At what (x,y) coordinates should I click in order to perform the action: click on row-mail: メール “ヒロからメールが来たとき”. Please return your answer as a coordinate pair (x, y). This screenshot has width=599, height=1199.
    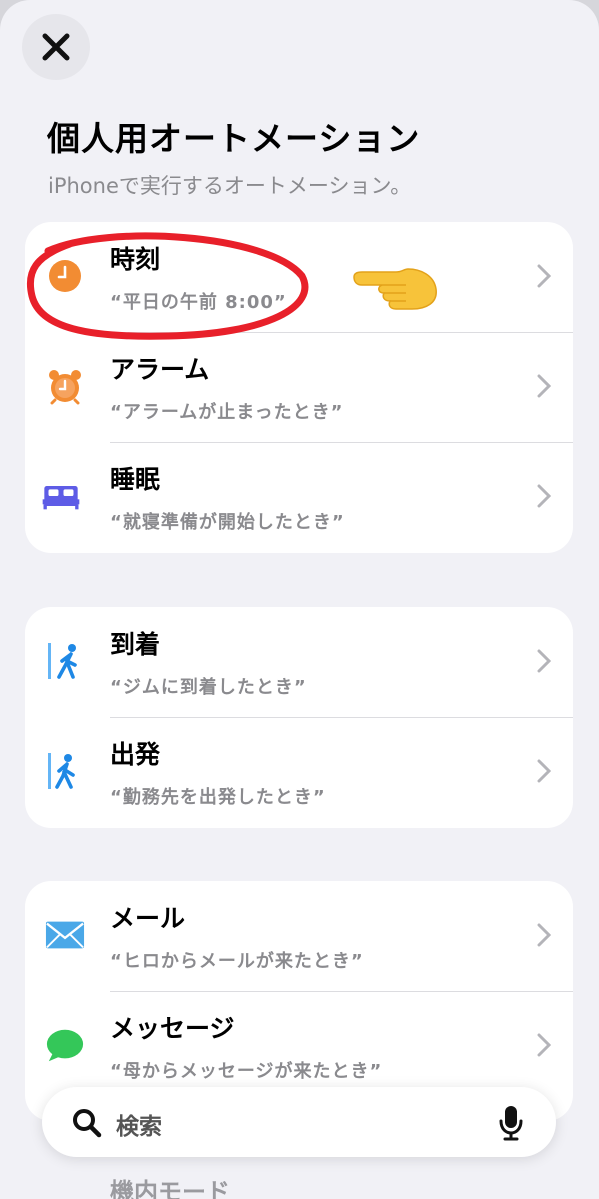
    Looking at the image, I should click on (299, 936).